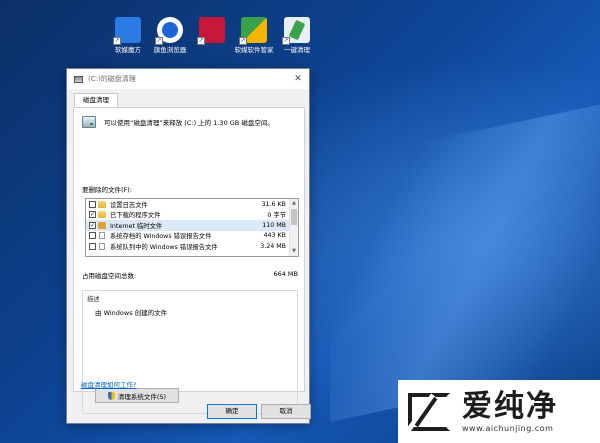 The image size is (600, 443). I want to click on aichunjing-logo-icon, so click(429, 412).